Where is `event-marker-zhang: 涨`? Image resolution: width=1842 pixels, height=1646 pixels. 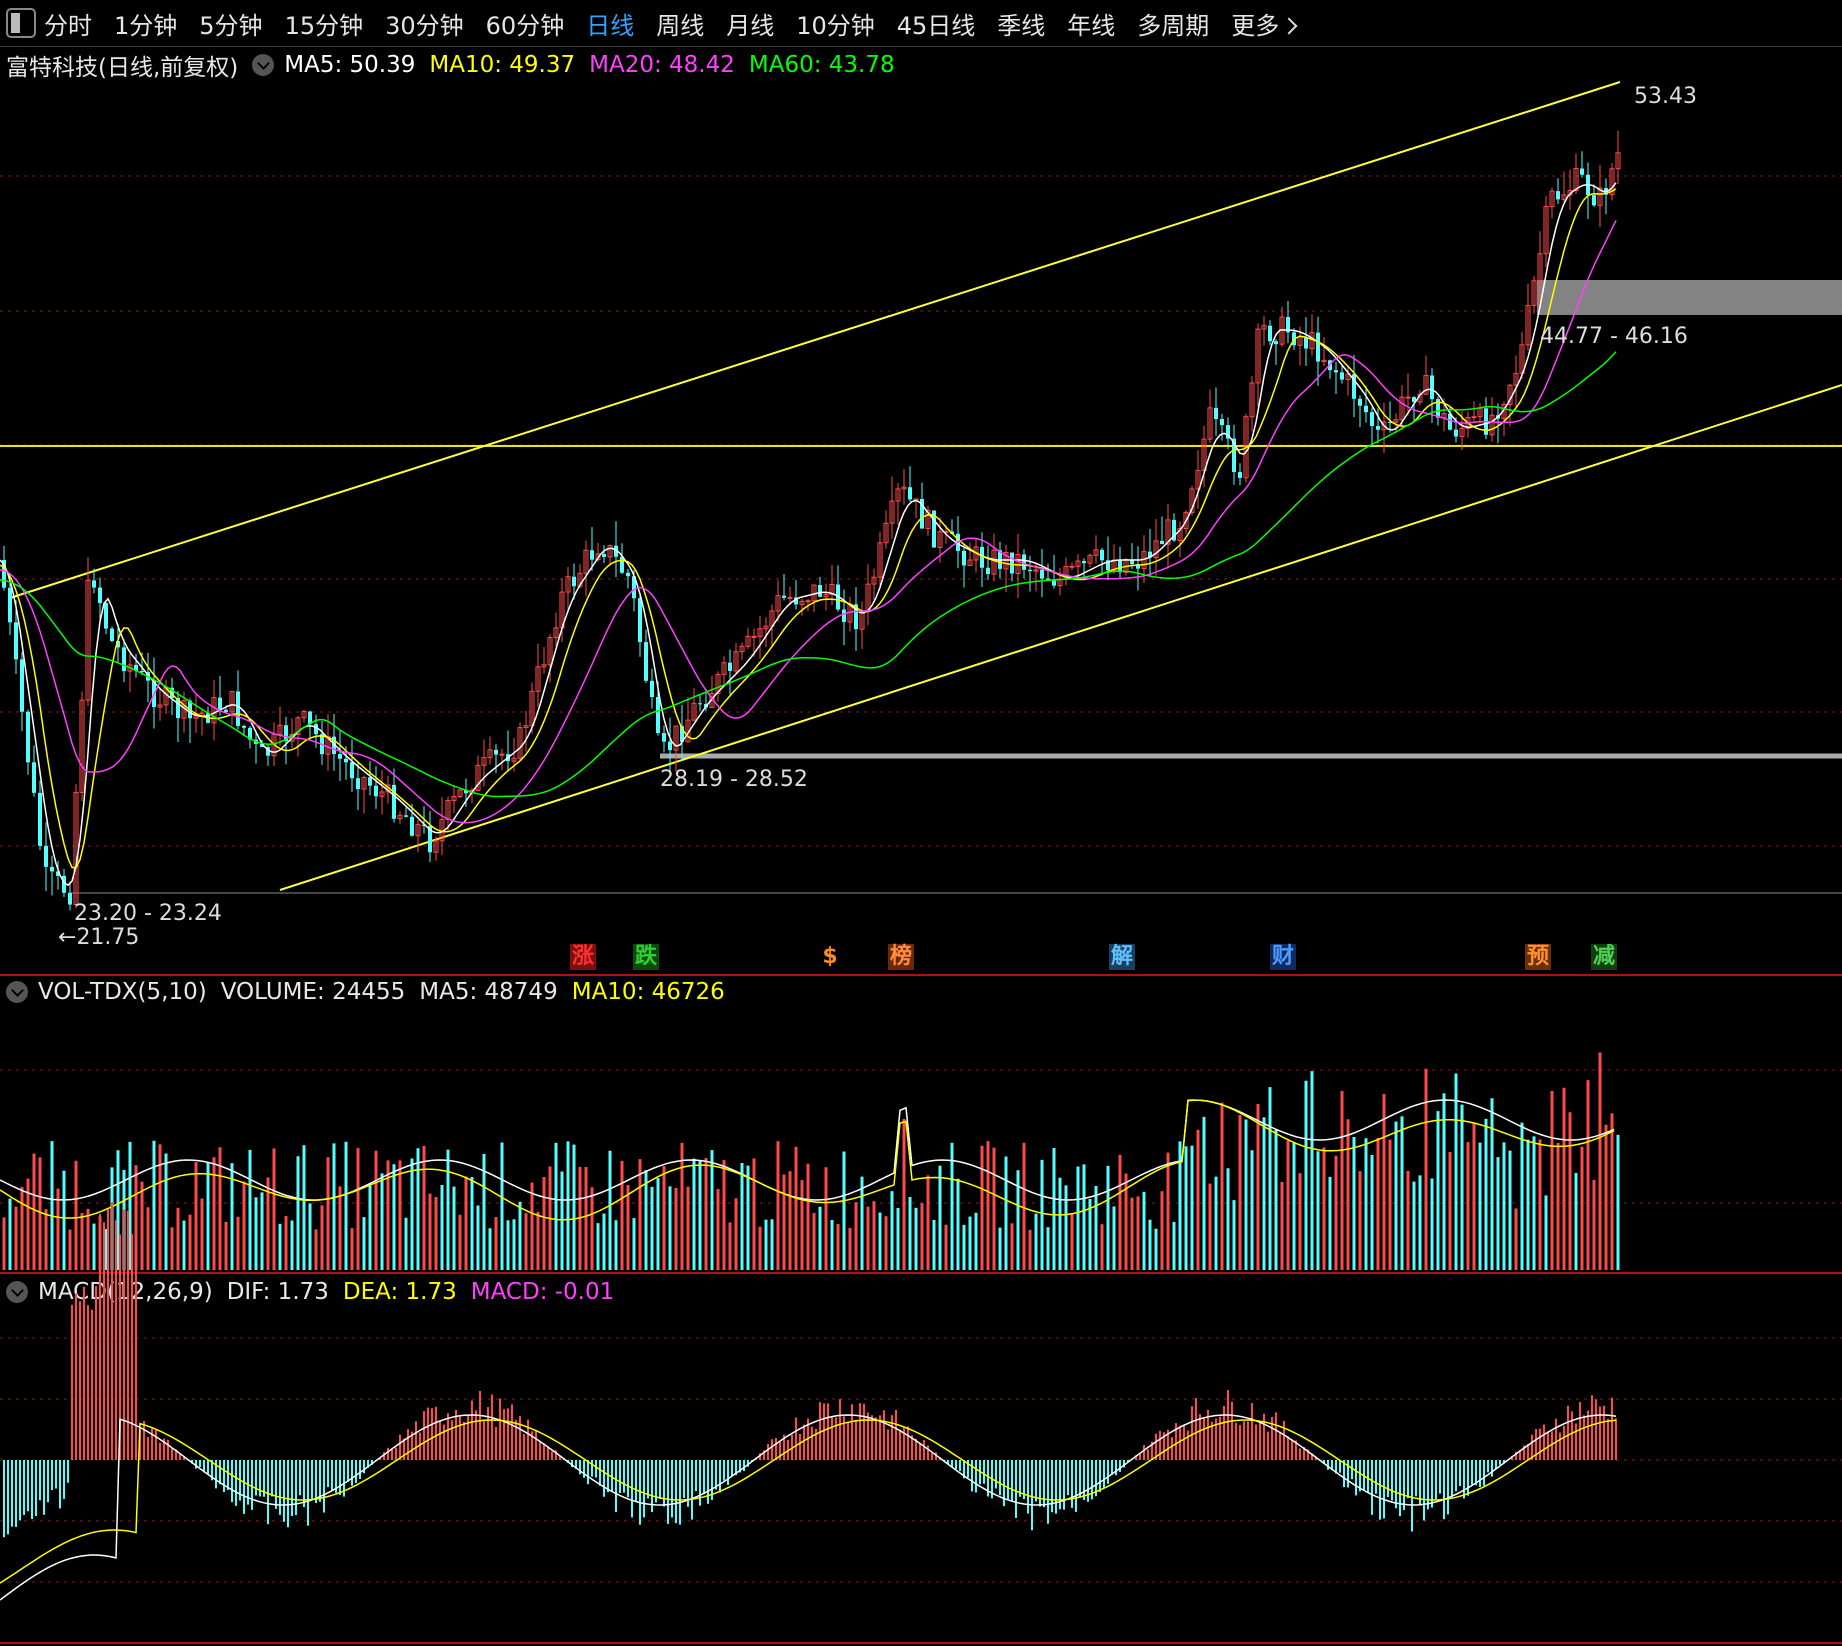 event-marker-zhang: 涨 is located at coordinates (583, 957).